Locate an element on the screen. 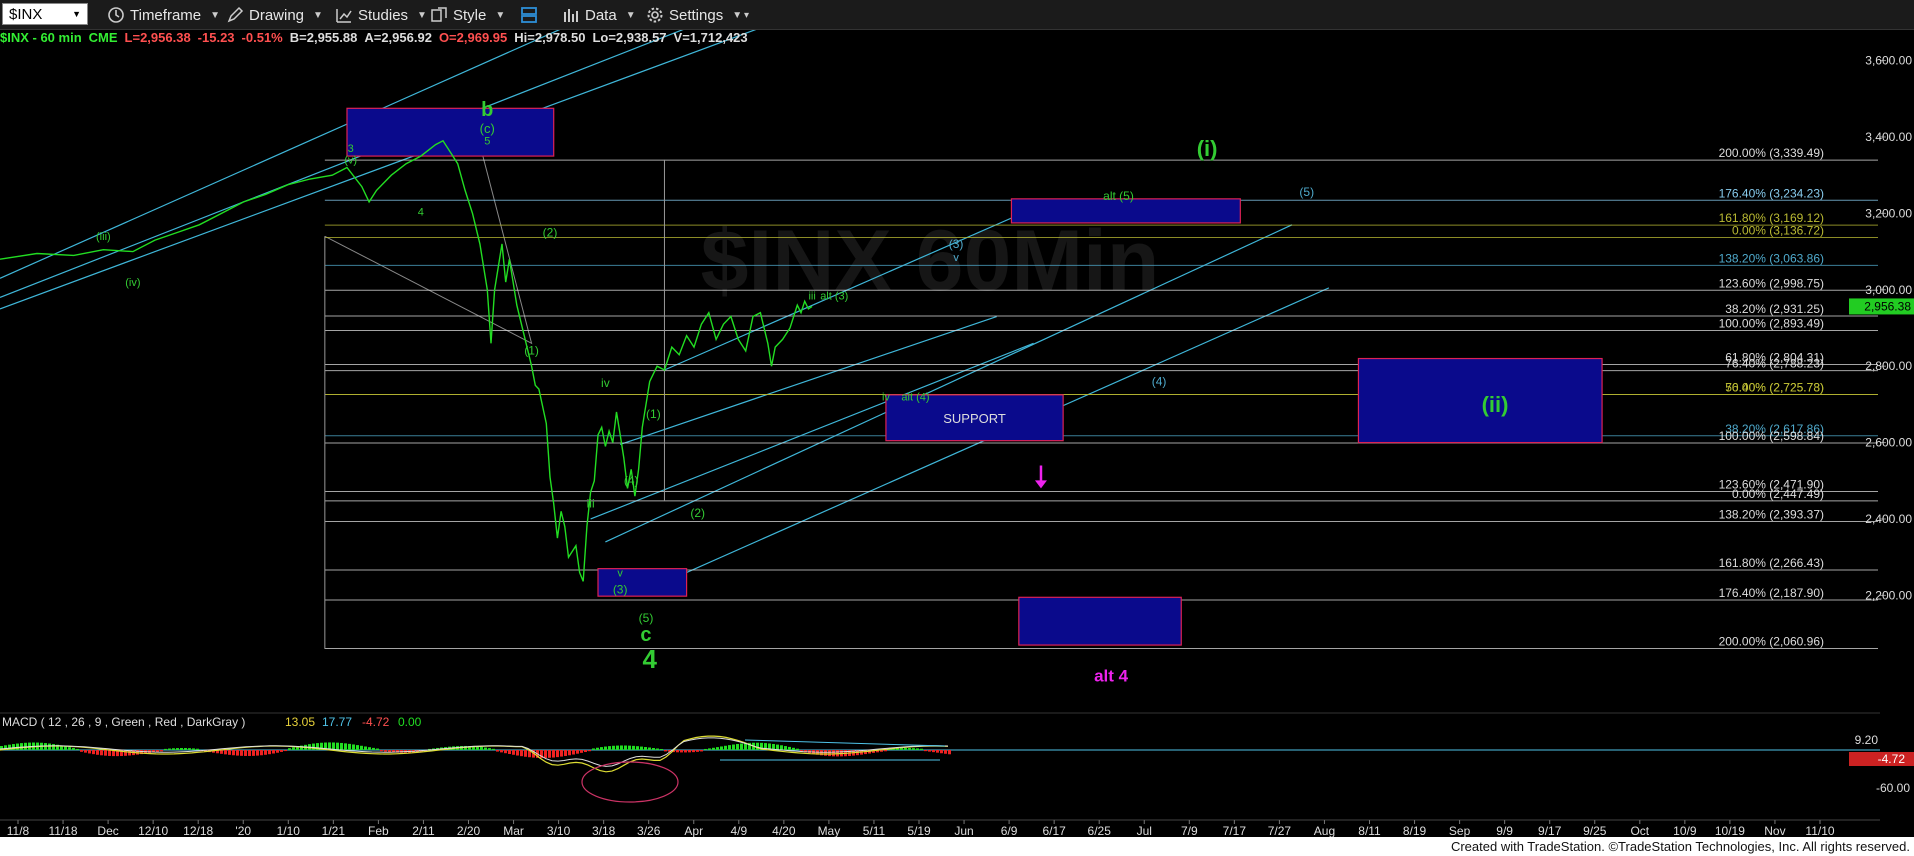 Image resolution: width=1914 pixels, height=856 pixels. time-tick-label: 9/9 is located at coordinates (1504, 831).